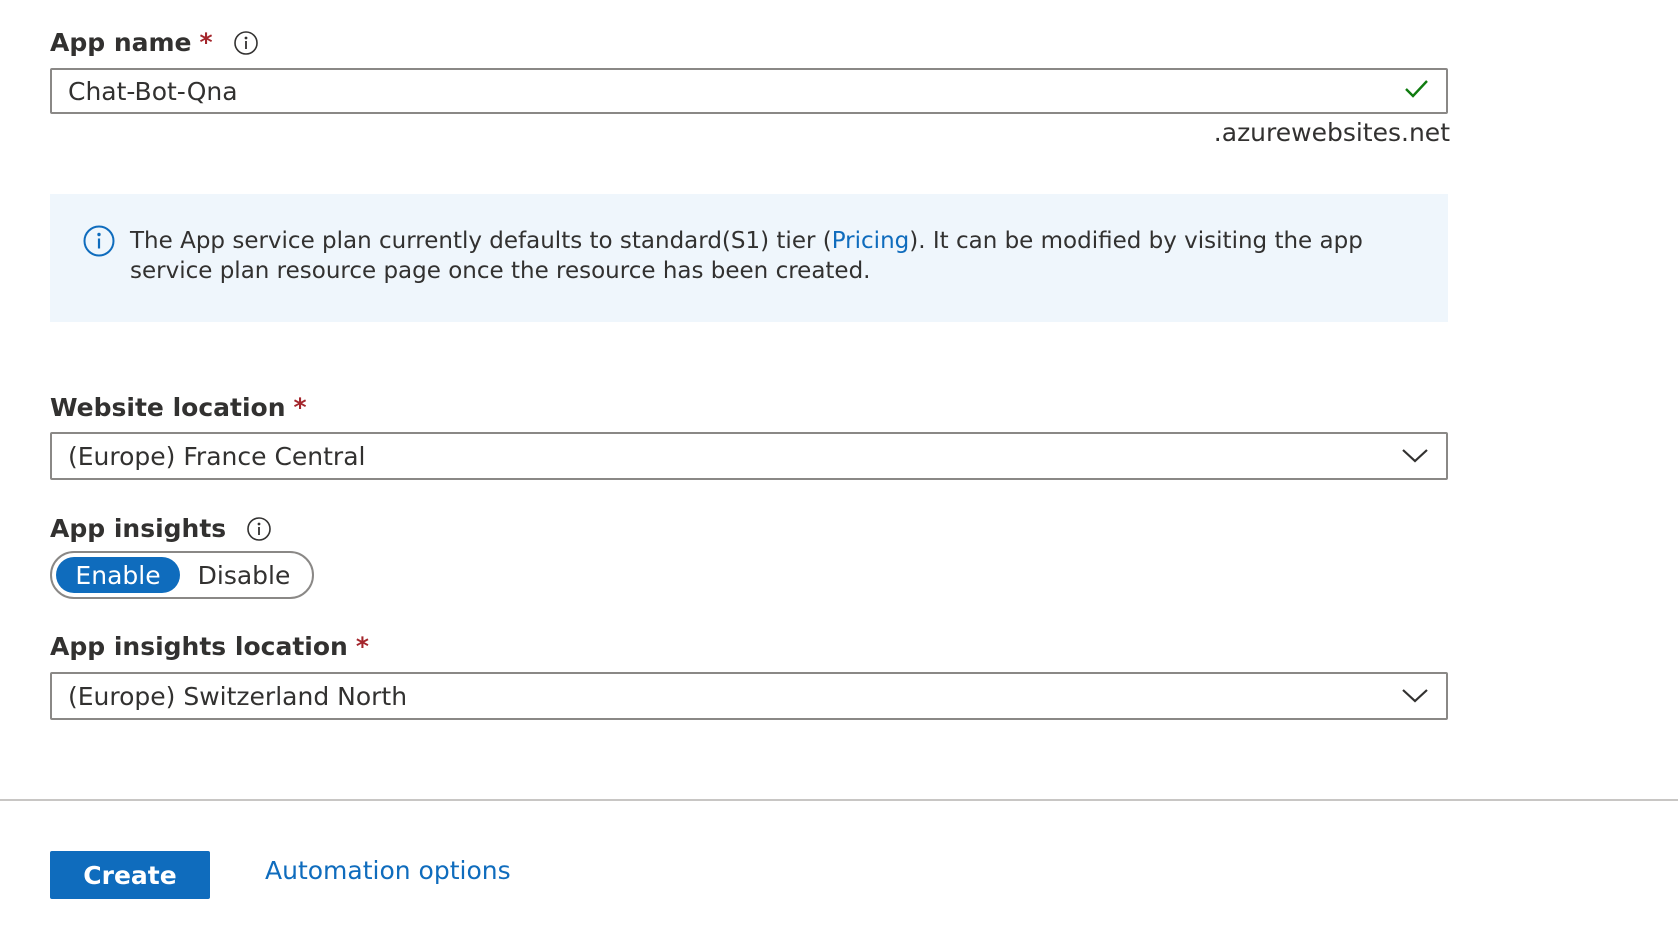 The height and width of the screenshot is (926, 1678). What do you see at coordinates (388, 870) in the screenshot?
I see `automation-options-link: Automation options` at bounding box center [388, 870].